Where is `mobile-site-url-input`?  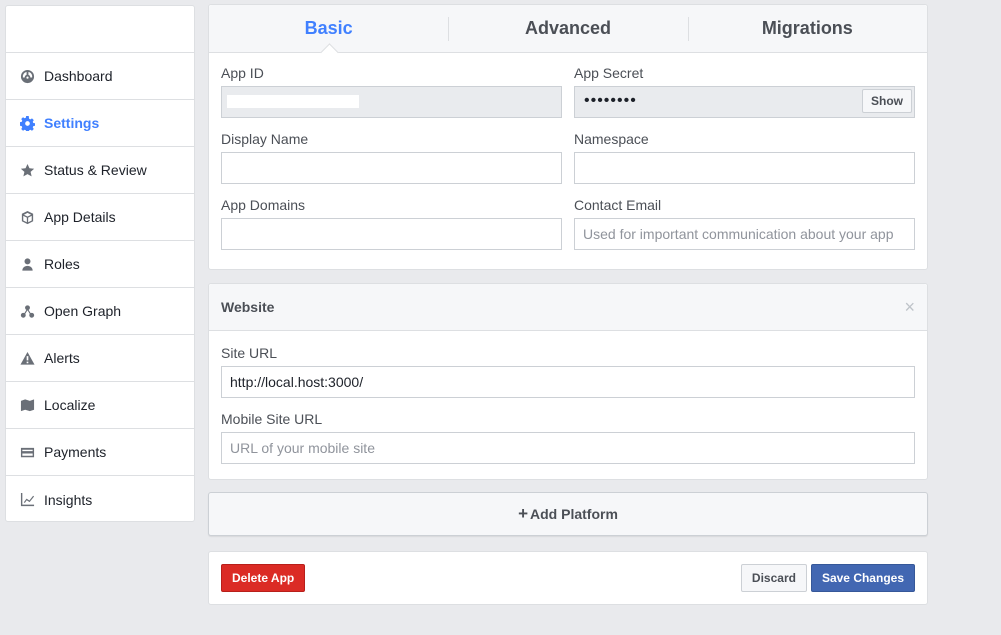 mobile-site-url-input is located at coordinates (568, 448).